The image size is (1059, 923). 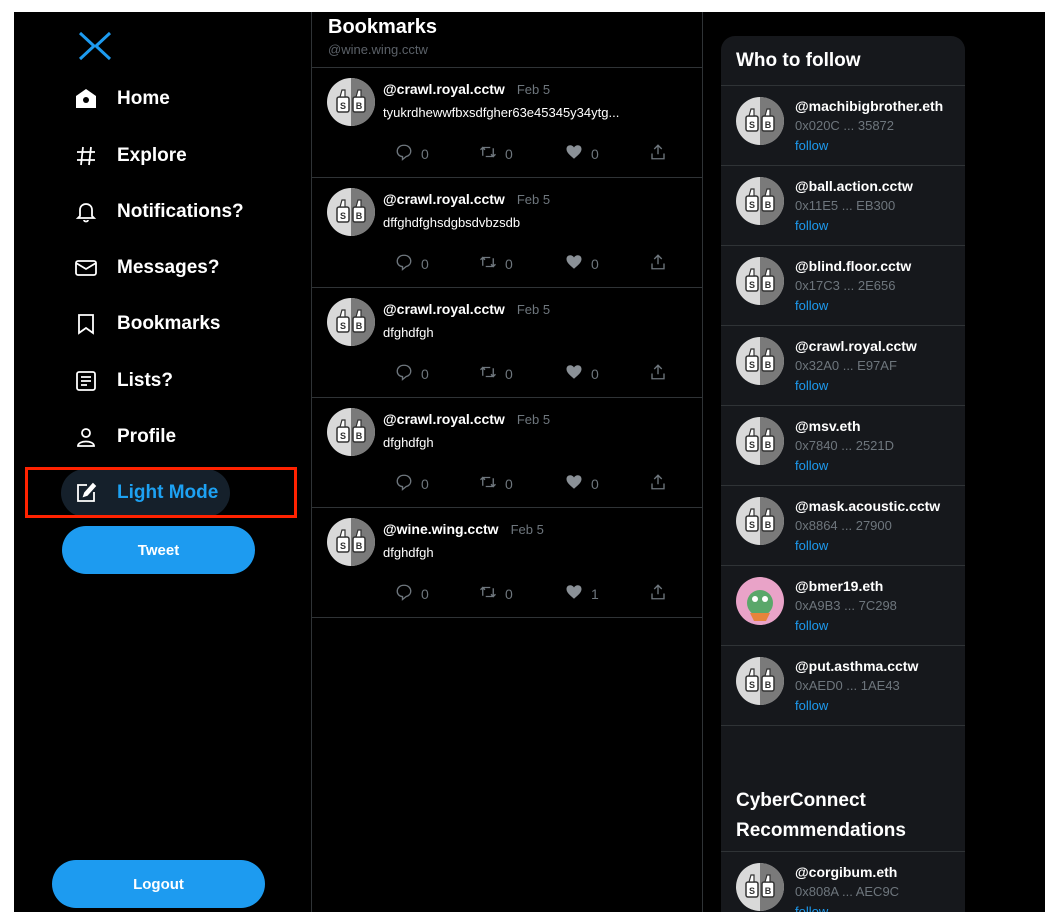 What do you see at coordinates (828, 426) in the screenshot?
I see `suggestion-handle: @msv.eth` at bounding box center [828, 426].